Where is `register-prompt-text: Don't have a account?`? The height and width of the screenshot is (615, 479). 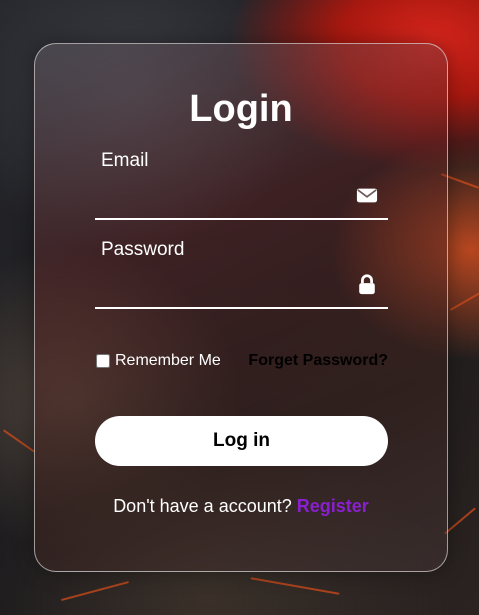 register-prompt-text: Don't have a account? is located at coordinates (202, 506).